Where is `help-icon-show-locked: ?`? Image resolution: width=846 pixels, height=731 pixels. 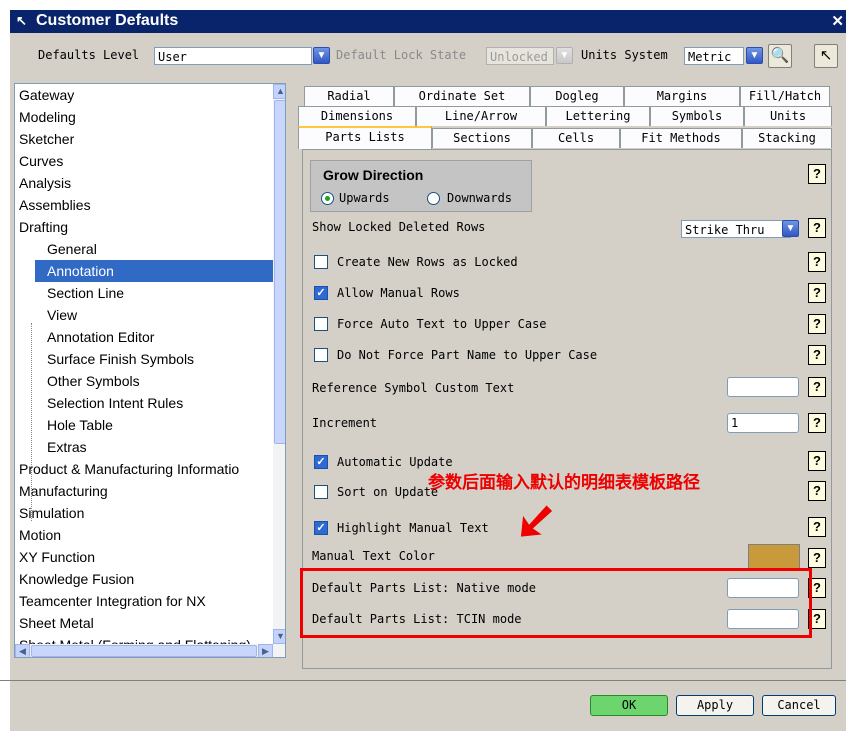
help-icon-show-locked: ? is located at coordinates (817, 228).